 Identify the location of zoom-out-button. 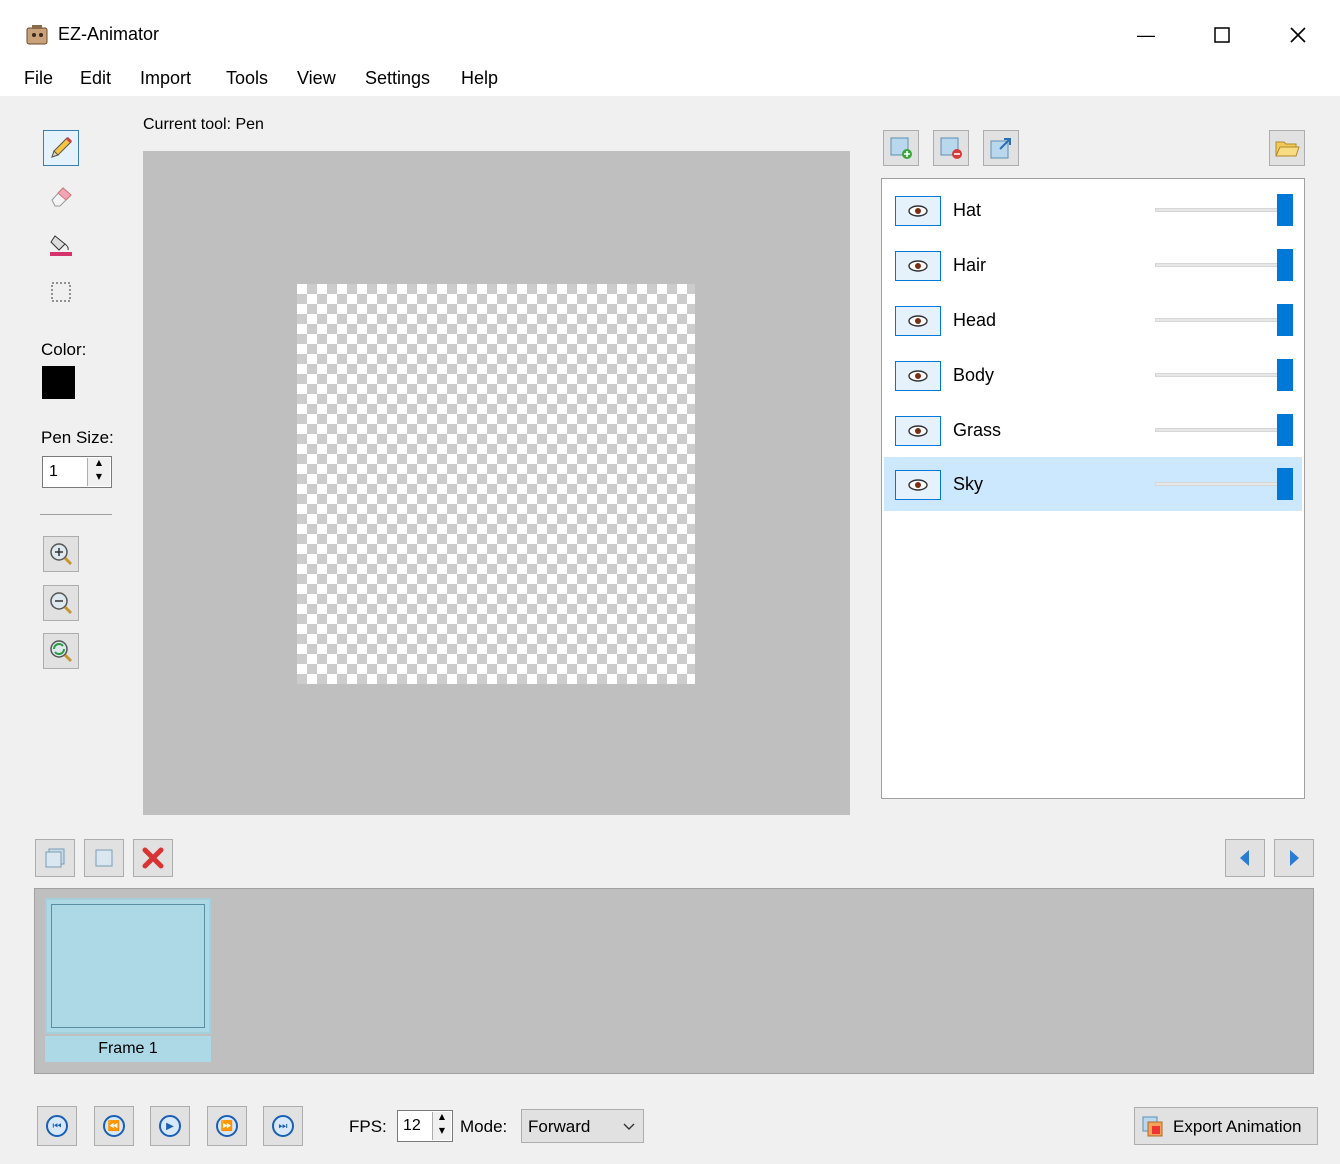
(61, 603).